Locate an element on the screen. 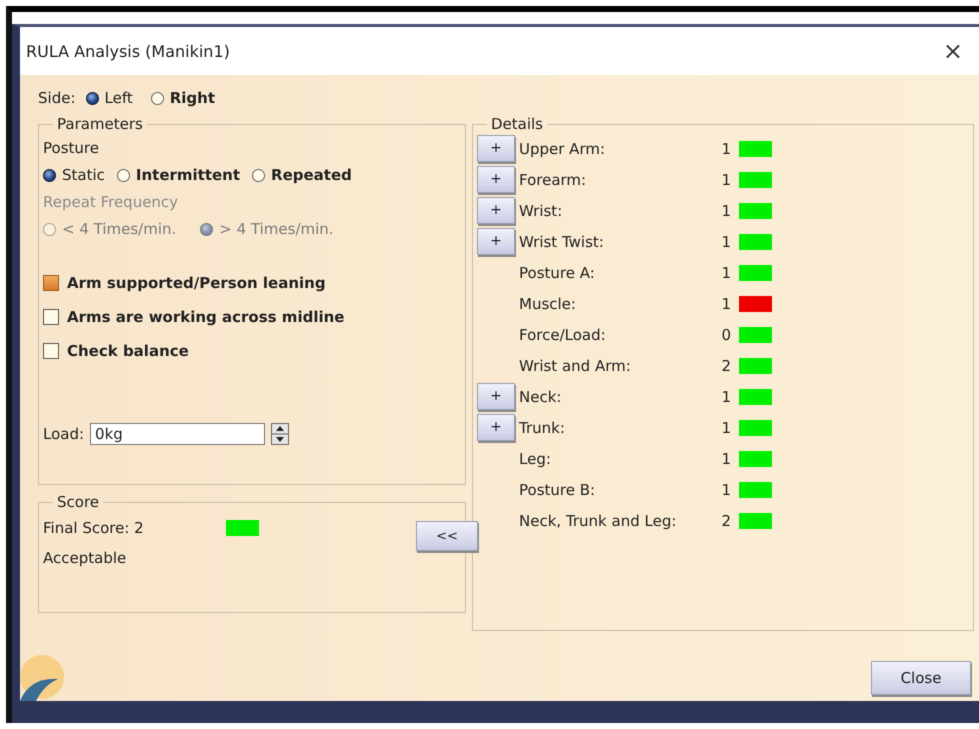 This screenshot has height=729, width=979. detail-label: Posture B: is located at coordinates (557, 489).